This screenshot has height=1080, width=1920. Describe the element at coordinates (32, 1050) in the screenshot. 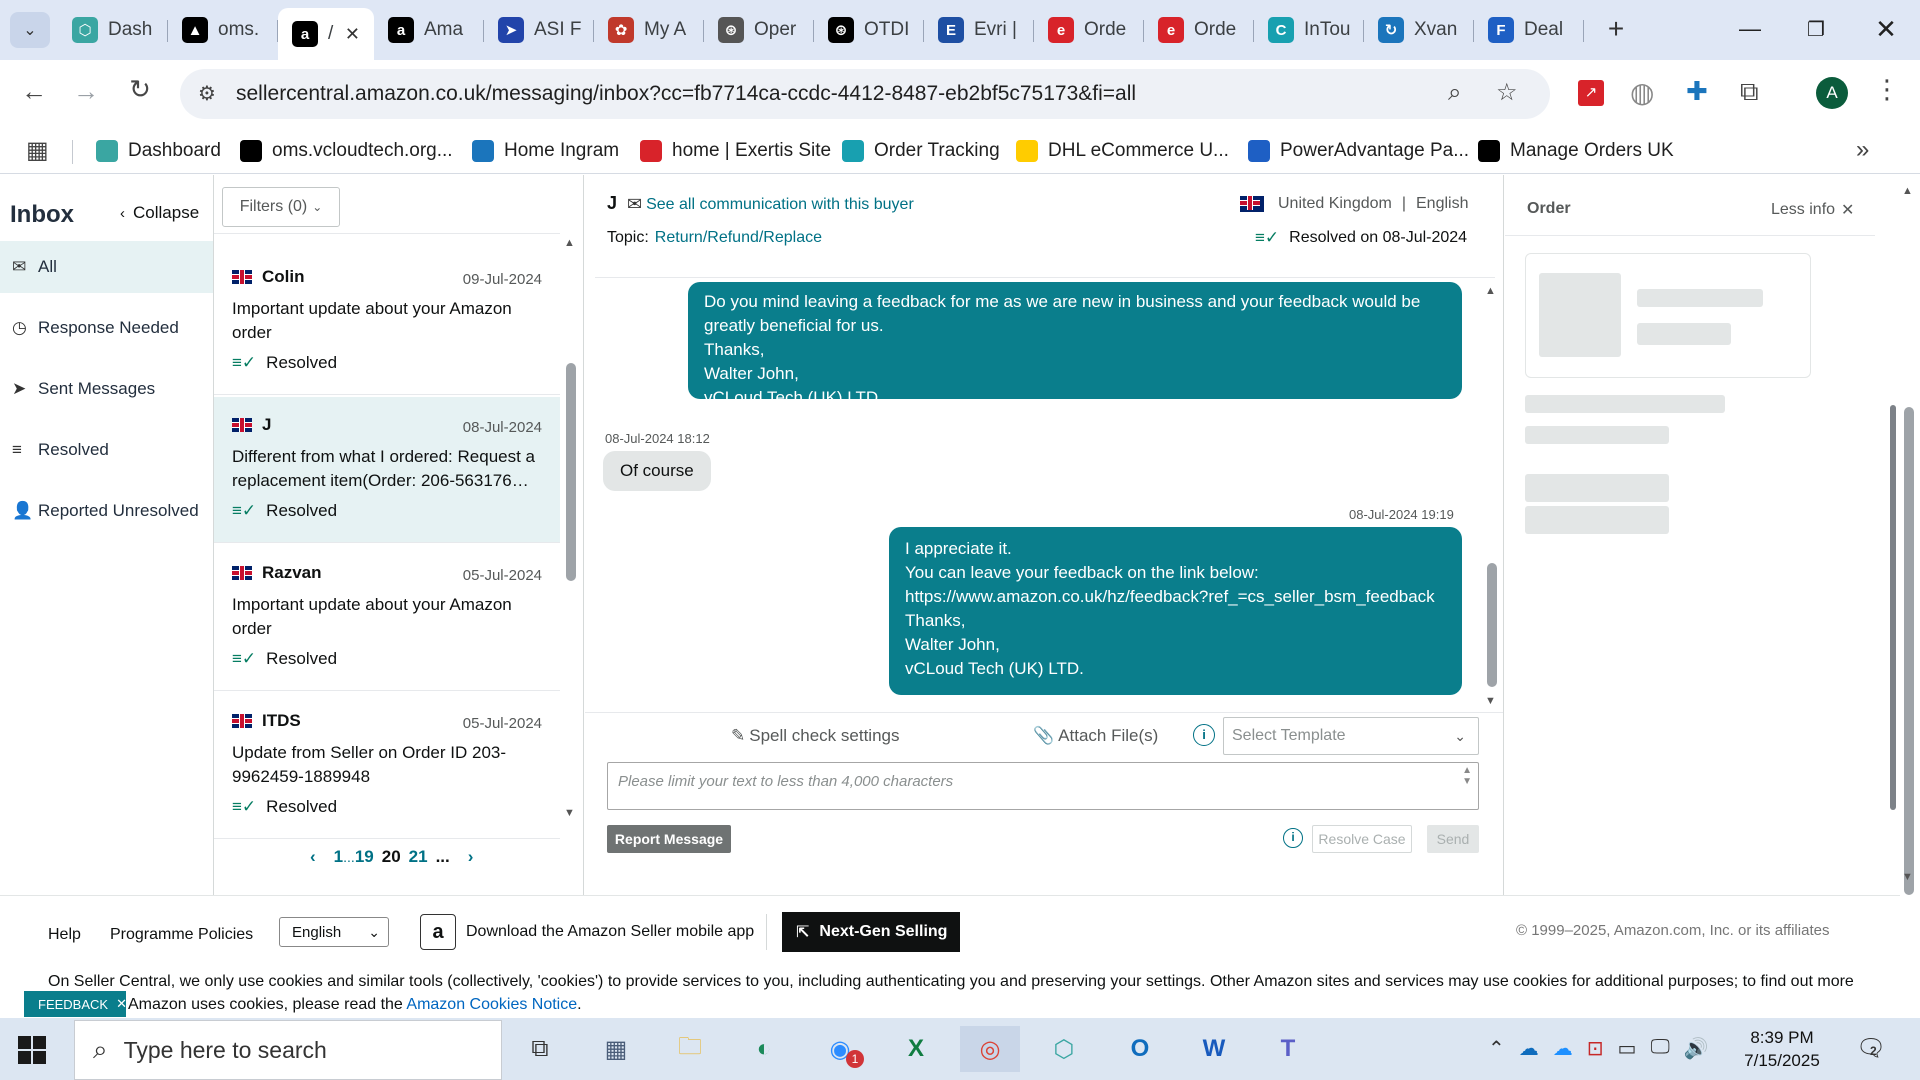

I see `start-button` at that location.